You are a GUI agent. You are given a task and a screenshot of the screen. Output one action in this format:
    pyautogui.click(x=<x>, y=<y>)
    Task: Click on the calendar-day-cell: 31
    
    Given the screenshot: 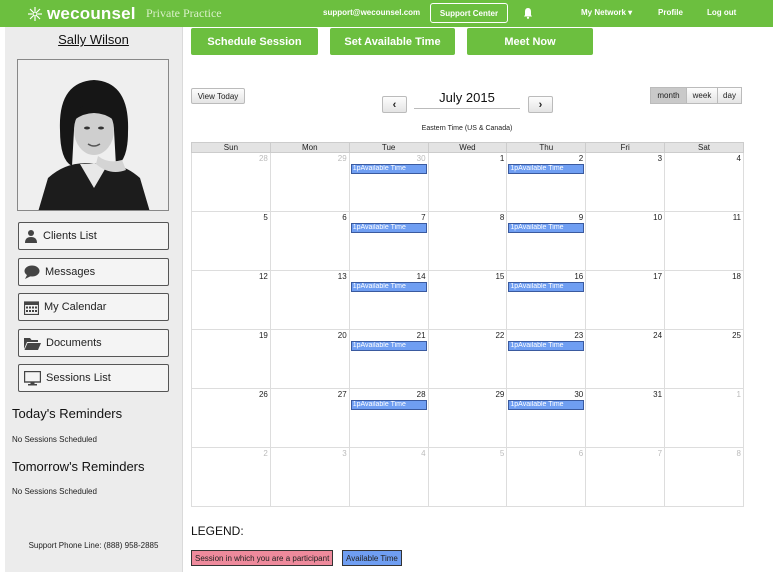 What is the action you would take?
    pyautogui.click(x=625, y=418)
    